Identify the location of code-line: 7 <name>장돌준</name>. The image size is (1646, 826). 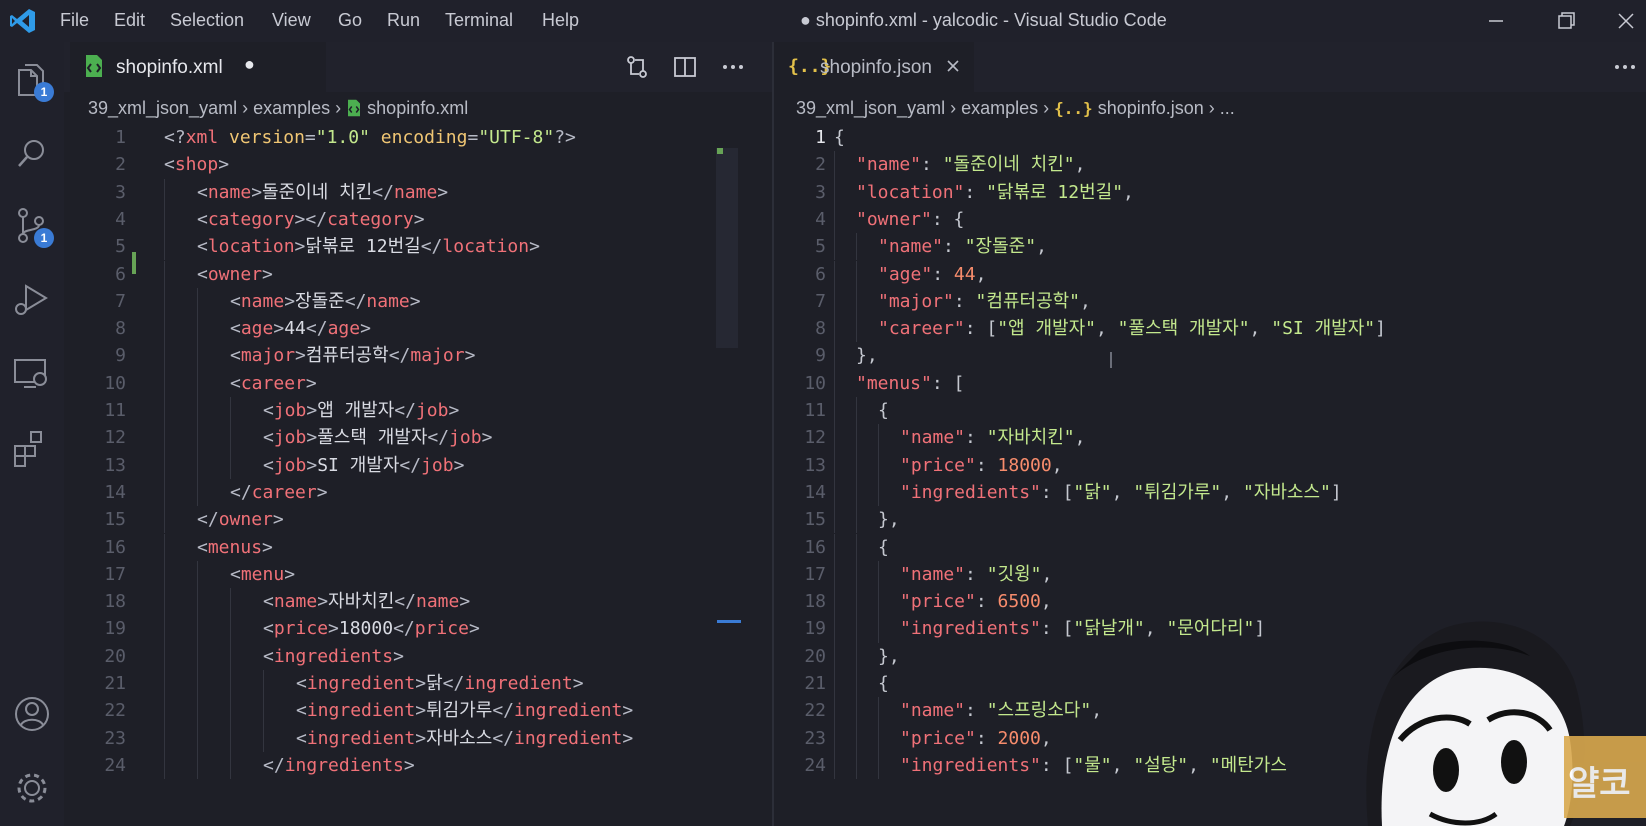
(418, 301).